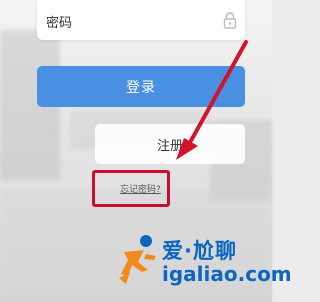 This screenshot has height=302, width=320. Describe the element at coordinates (199, 251) in the screenshot. I see `watermark-brand-cn: 爱·尬聊` at that location.